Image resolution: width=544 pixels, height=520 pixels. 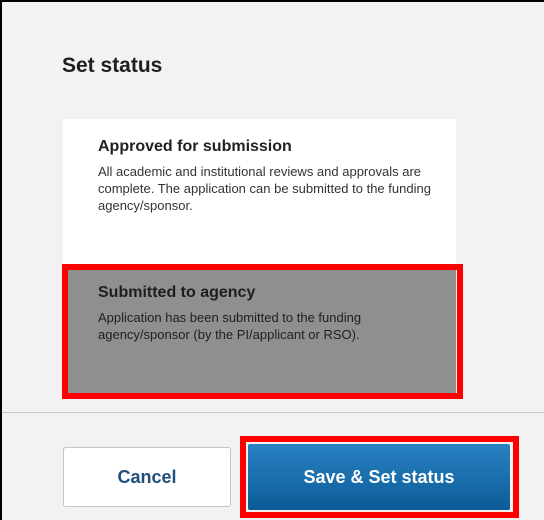 What do you see at coordinates (177, 292) in the screenshot?
I see `status-option-title: Submitted to agency` at bounding box center [177, 292].